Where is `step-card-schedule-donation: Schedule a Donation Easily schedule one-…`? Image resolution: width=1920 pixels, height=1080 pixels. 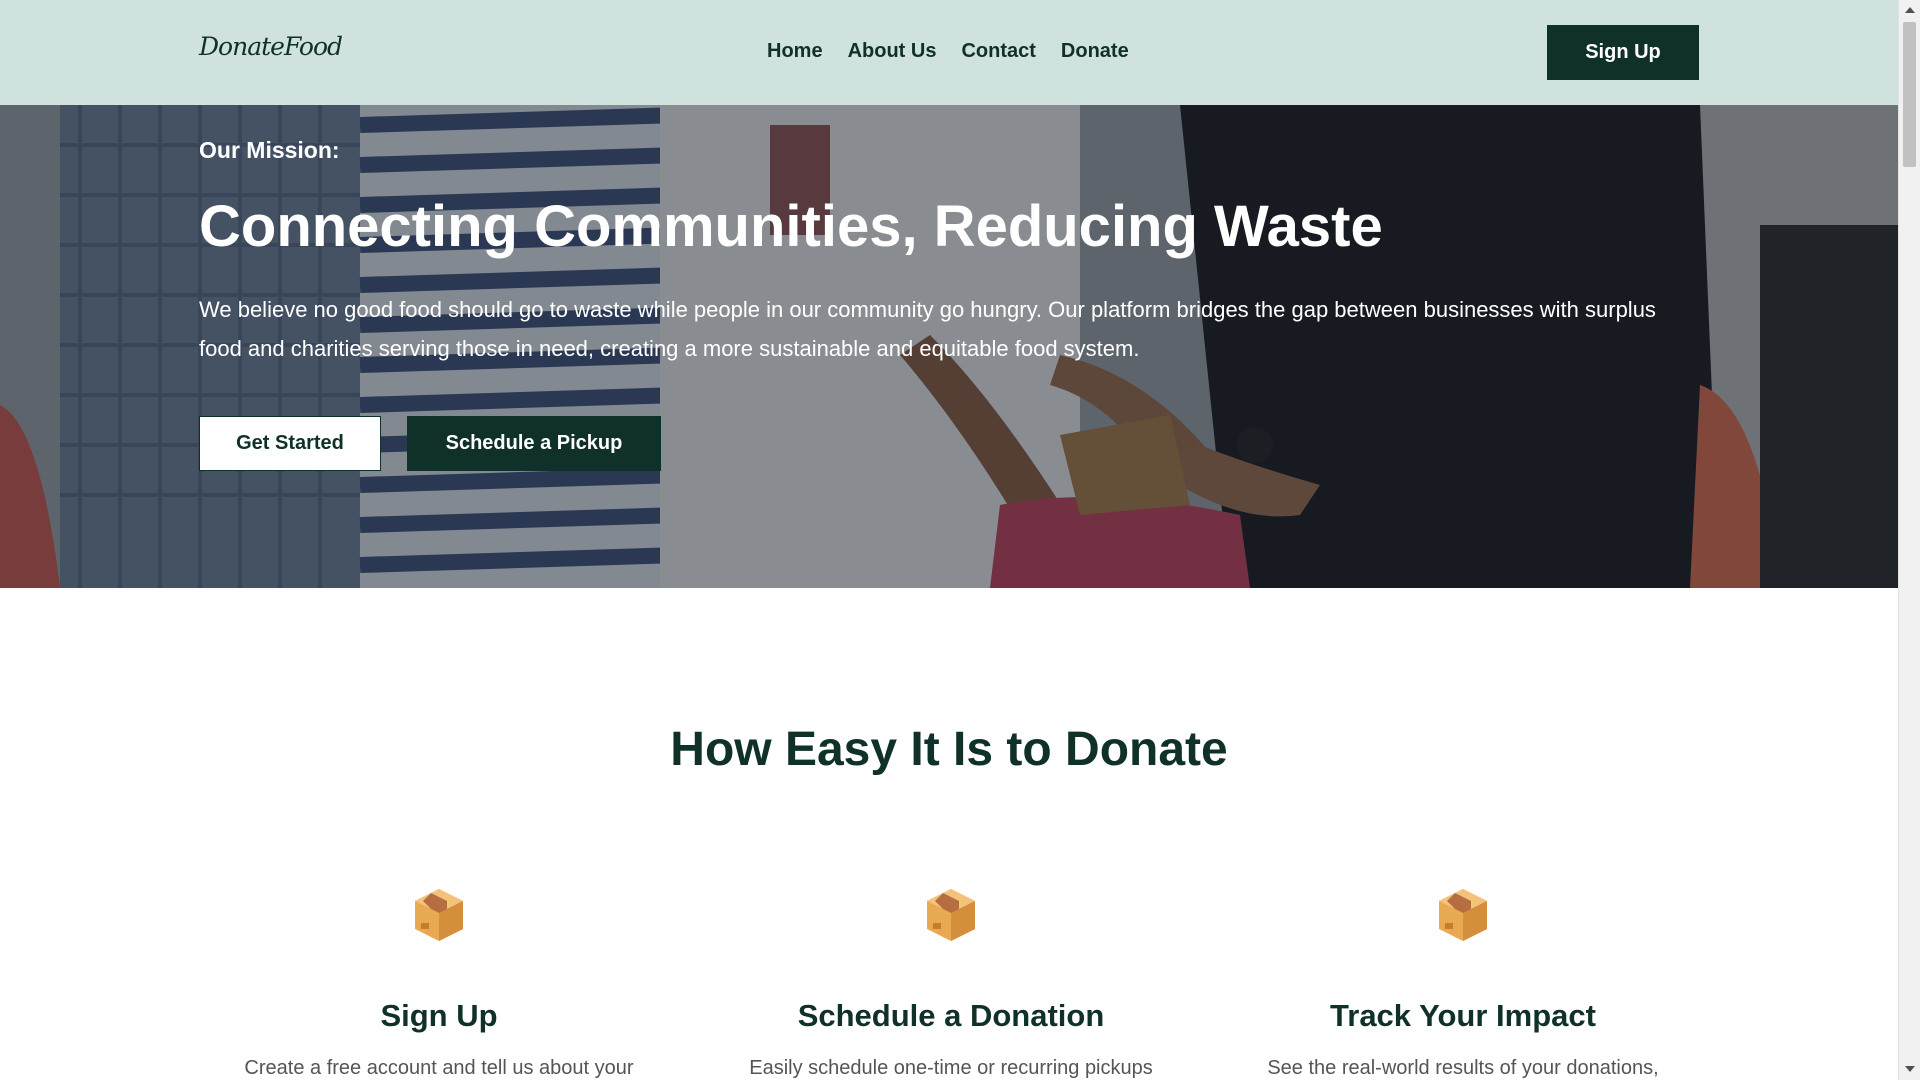
step-card-schedule-donation: Schedule a Donation Easily schedule one-… is located at coordinates (951, 982).